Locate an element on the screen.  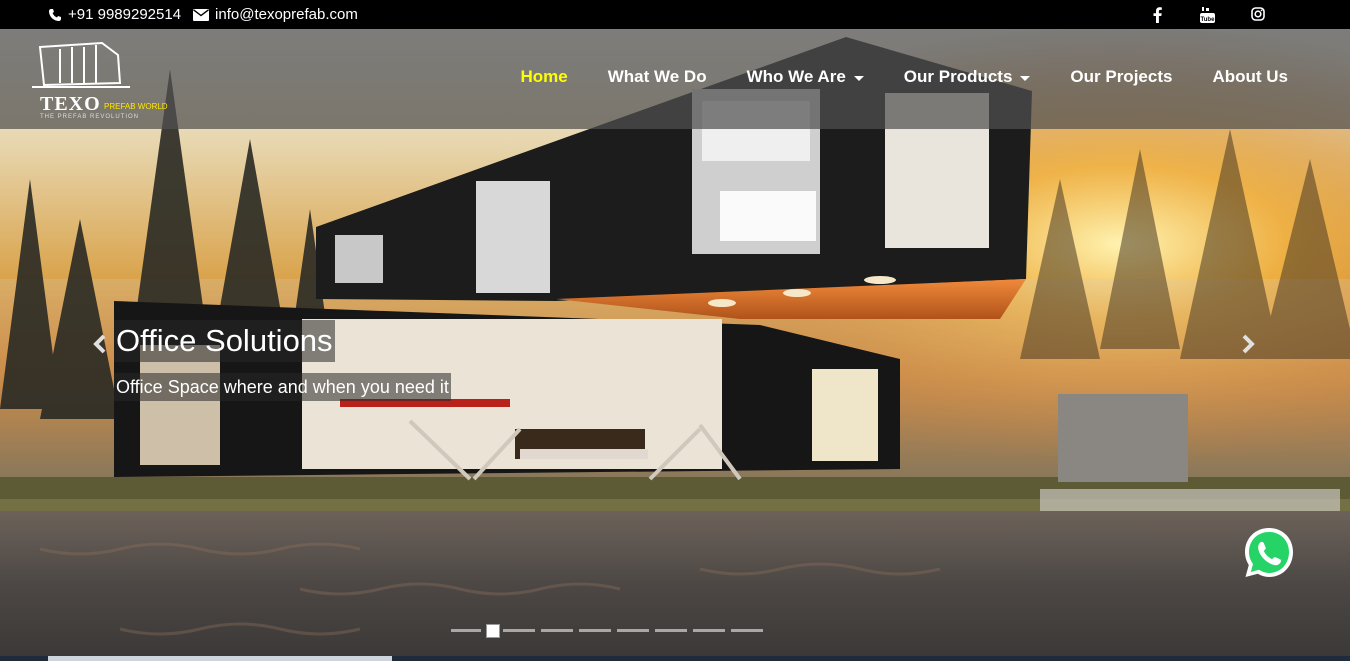
facebook-icon is located at coordinates (1157, 15).